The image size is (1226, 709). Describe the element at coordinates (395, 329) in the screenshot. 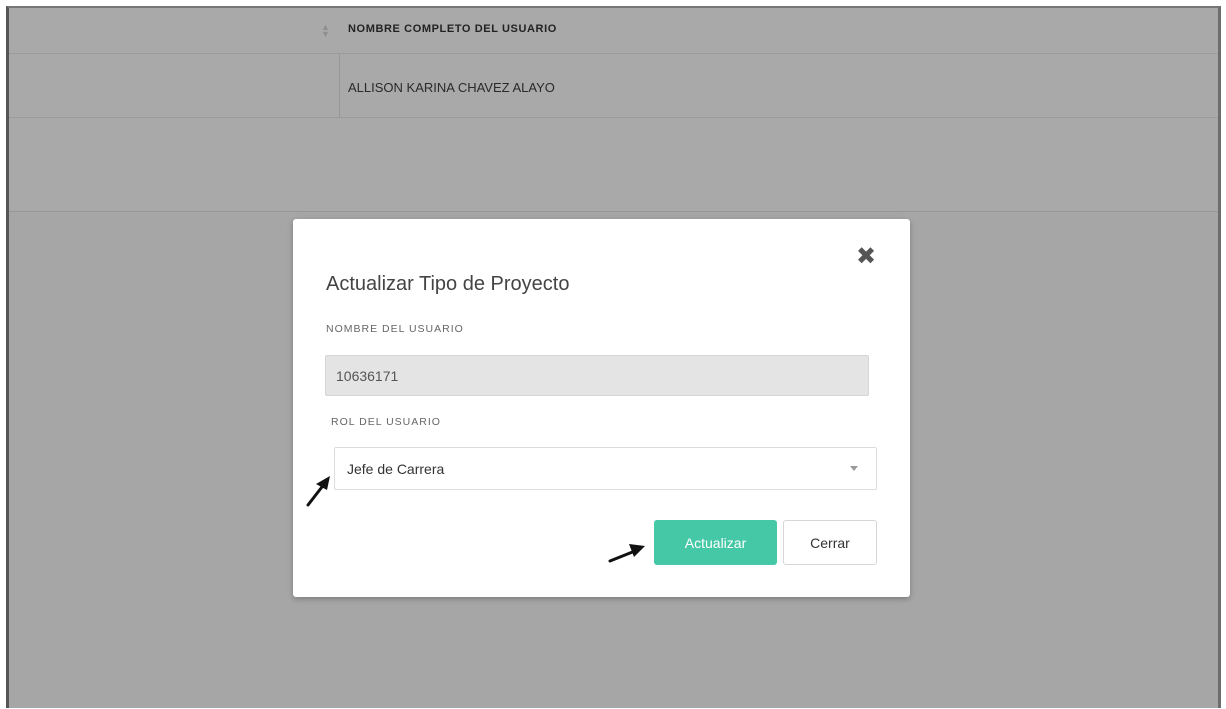

I see `user-name-label: NOMBRE DEL USUARIO` at that location.